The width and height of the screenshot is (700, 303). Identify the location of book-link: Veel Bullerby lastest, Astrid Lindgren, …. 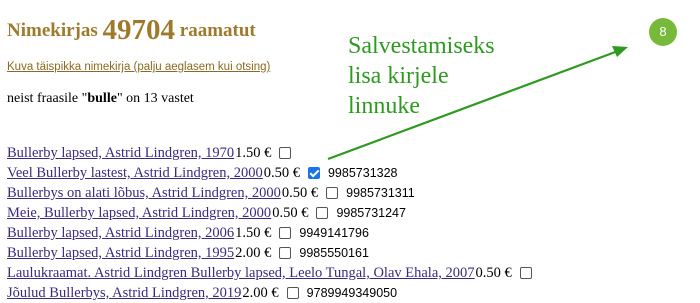
(135, 173).